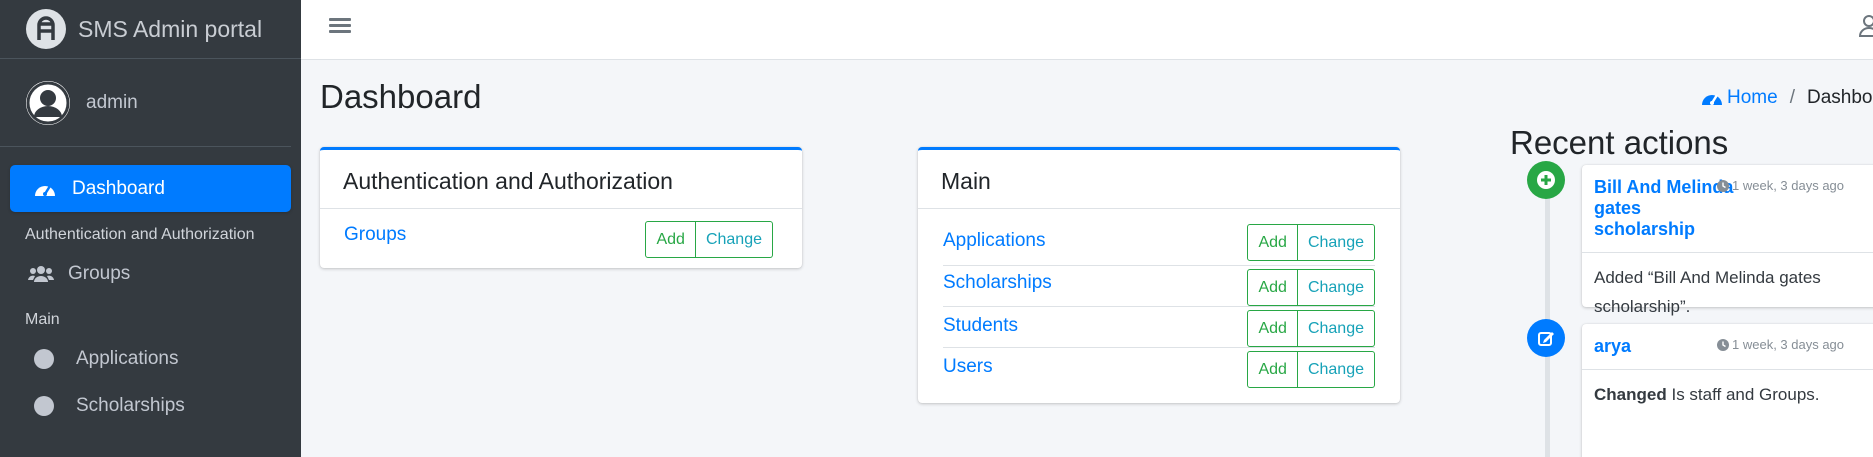  I want to click on breadcrumb-home: Home, so click(1739, 98).